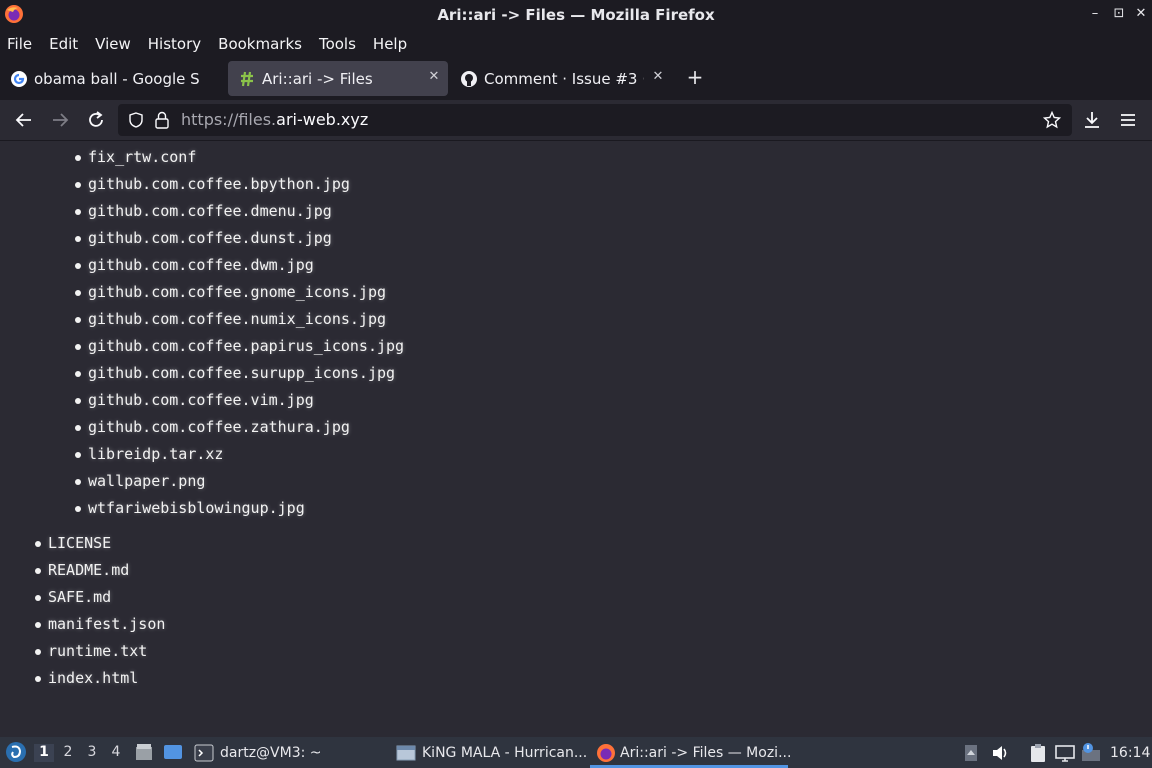 Image resolution: width=1152 pixels, height=768 pixels. Describe the element at coordinates (194, 400) in the screenshot. I see `file-link: github.com.coffee.vim.jpg` at that location.